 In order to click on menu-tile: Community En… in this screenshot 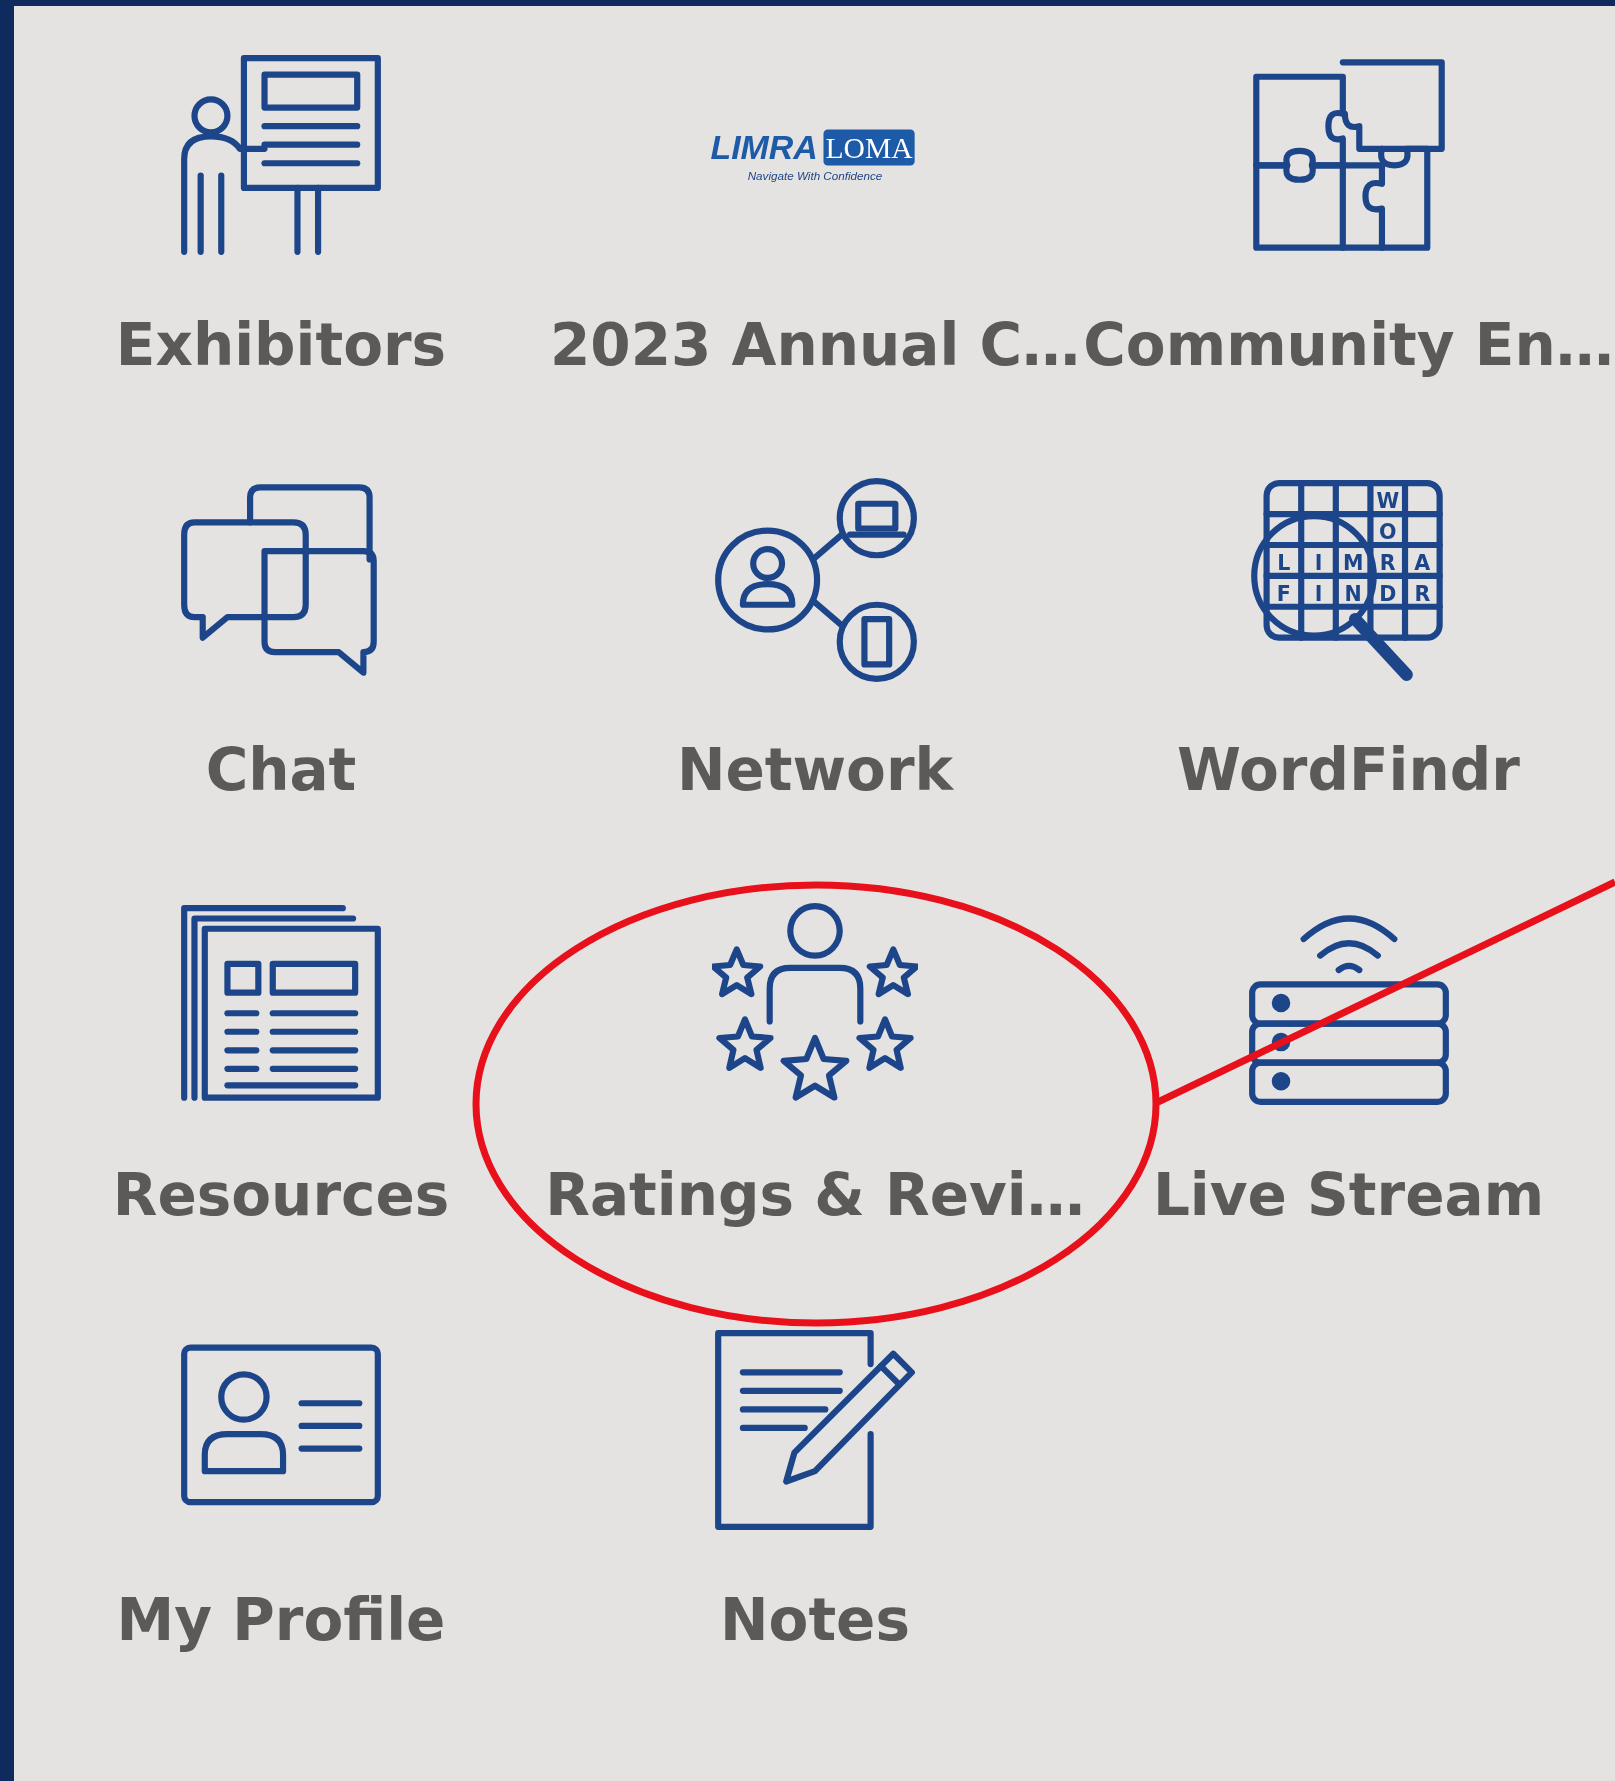, I will do `click(1348, 218)`.